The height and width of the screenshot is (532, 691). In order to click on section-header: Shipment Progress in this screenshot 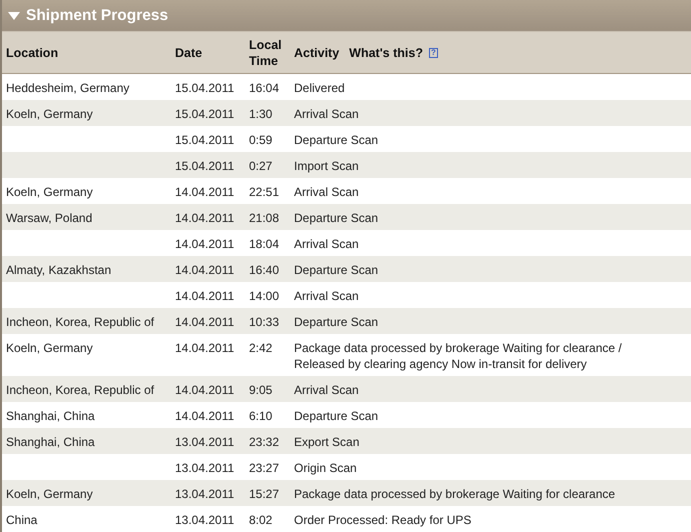, I will do `click(346, 15)`.